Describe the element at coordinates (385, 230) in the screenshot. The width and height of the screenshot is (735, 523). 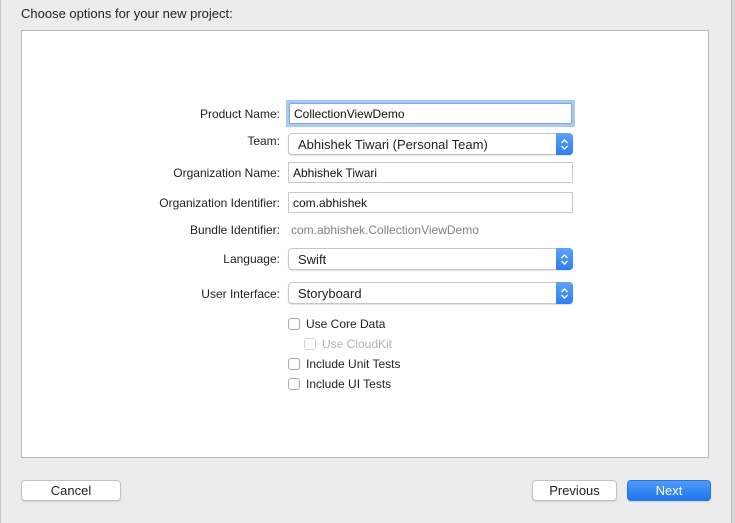
I see `bundle-identifier-value: com.abhishek.CollectionViewDemo` at that location.